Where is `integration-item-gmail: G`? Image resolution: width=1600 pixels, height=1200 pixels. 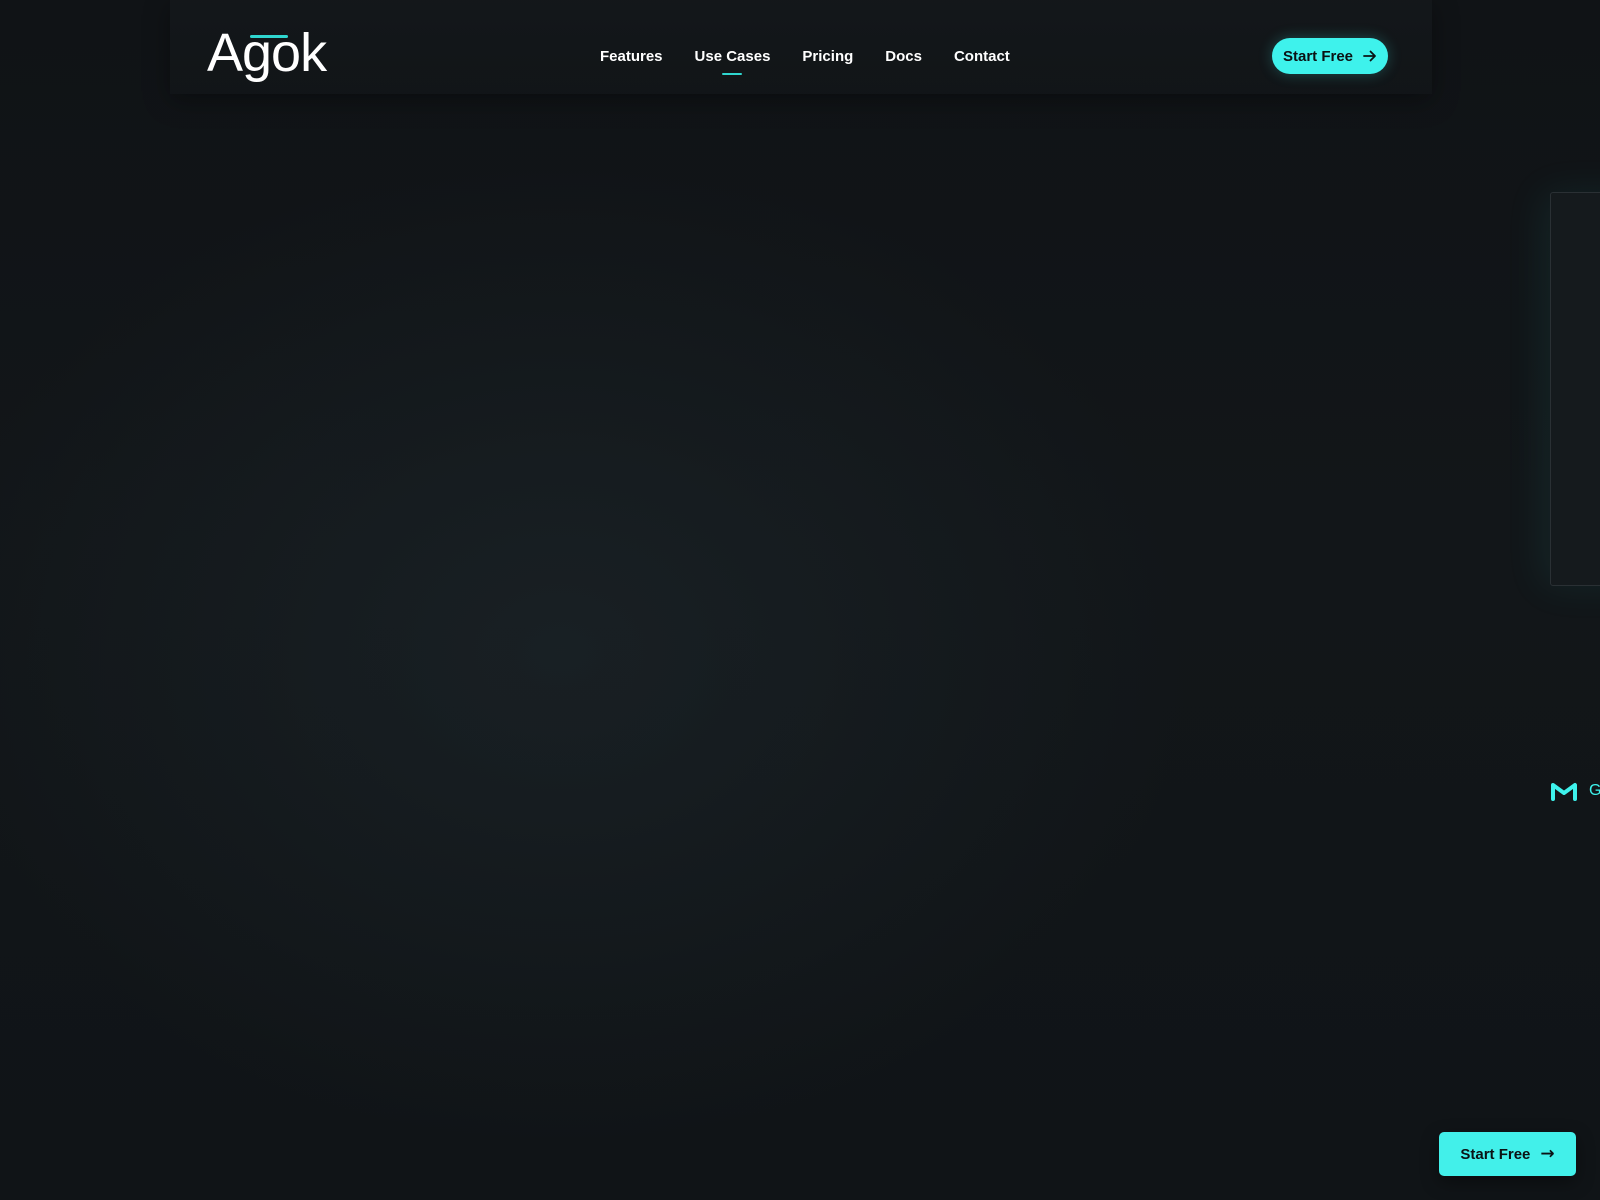 integration-item-gmail: G is located at coordinates (1575, 791).